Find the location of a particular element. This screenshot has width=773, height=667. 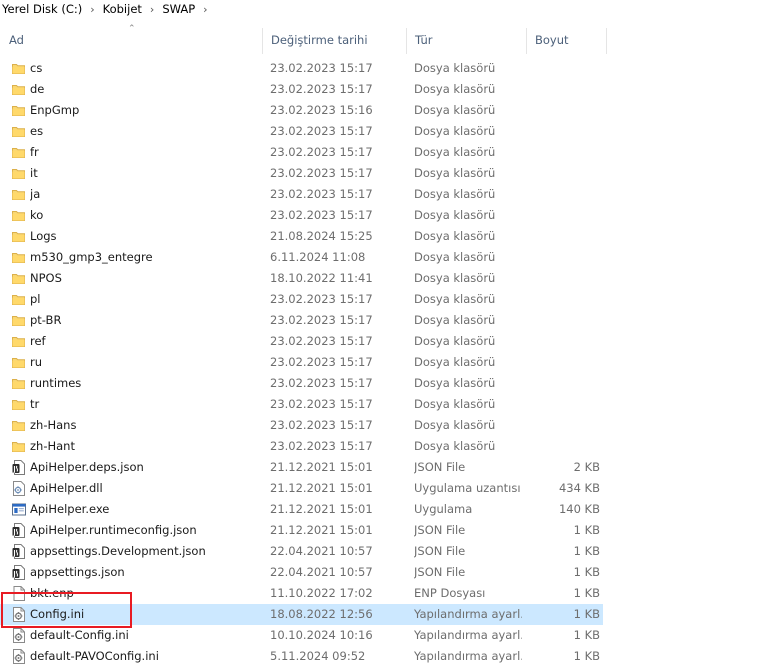

file-size: 2 KB is located at coordinates (586, 467).